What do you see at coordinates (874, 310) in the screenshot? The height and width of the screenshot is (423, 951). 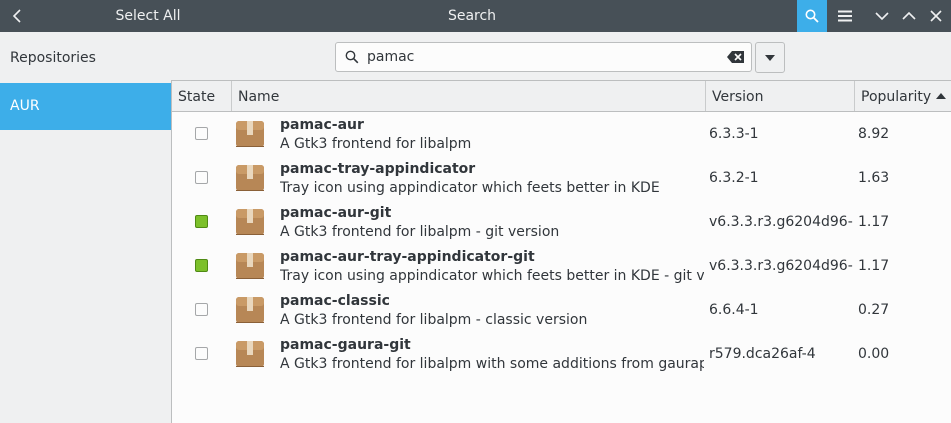 I see `package-popularity: 0.27` at bounding box center [874, 310].